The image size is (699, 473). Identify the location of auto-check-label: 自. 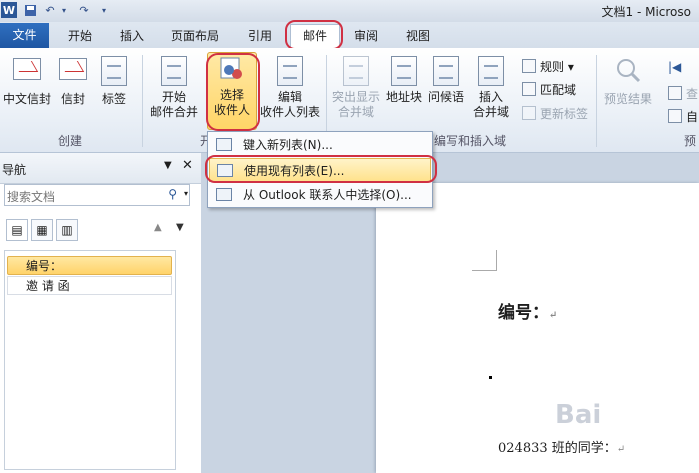
(692, 117).